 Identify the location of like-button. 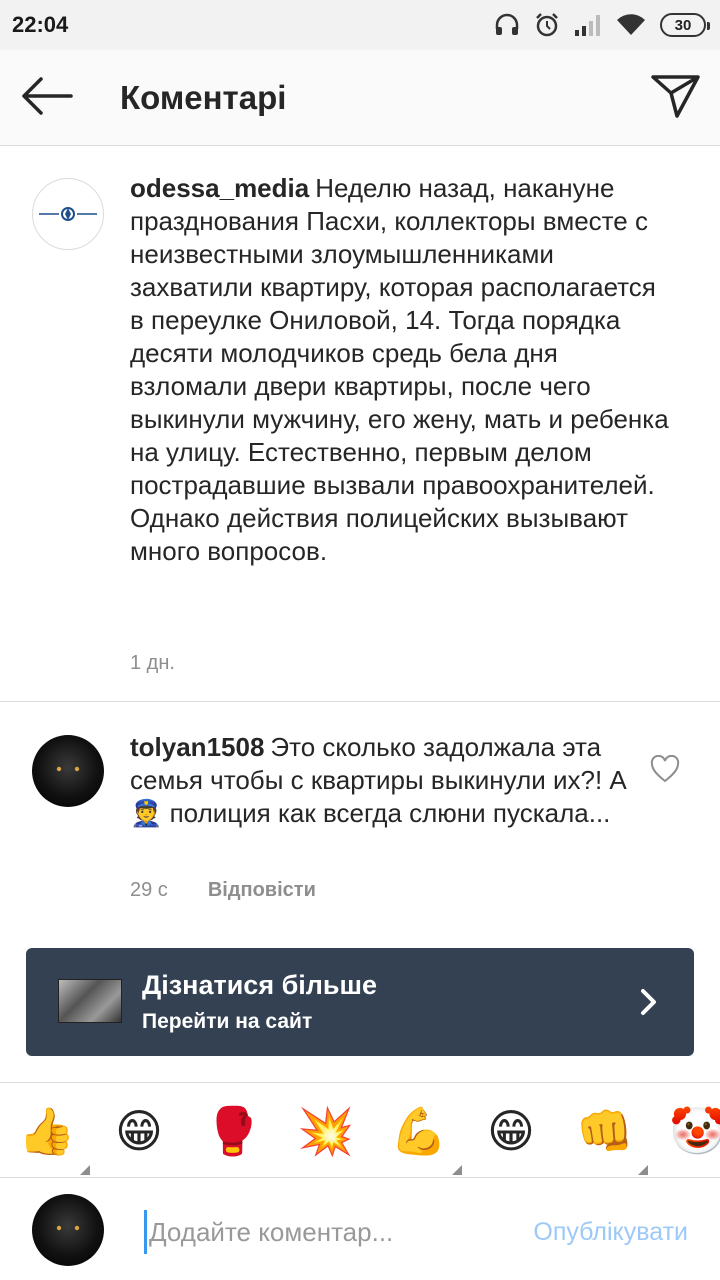
(665, 768).